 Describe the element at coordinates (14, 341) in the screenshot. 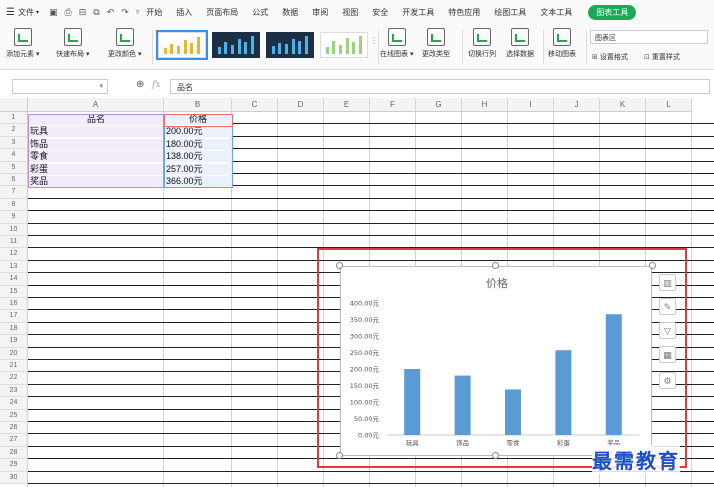

I see `row-header-19: 19` at that location.